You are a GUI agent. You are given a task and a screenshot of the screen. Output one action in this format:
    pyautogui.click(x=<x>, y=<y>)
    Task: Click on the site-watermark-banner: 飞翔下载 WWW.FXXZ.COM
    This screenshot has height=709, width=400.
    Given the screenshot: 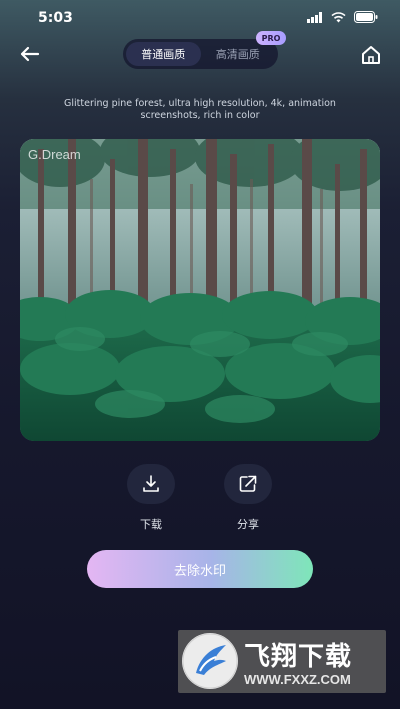 What is the action you would take?
    pyautogui.click(x=282, y=661)
    